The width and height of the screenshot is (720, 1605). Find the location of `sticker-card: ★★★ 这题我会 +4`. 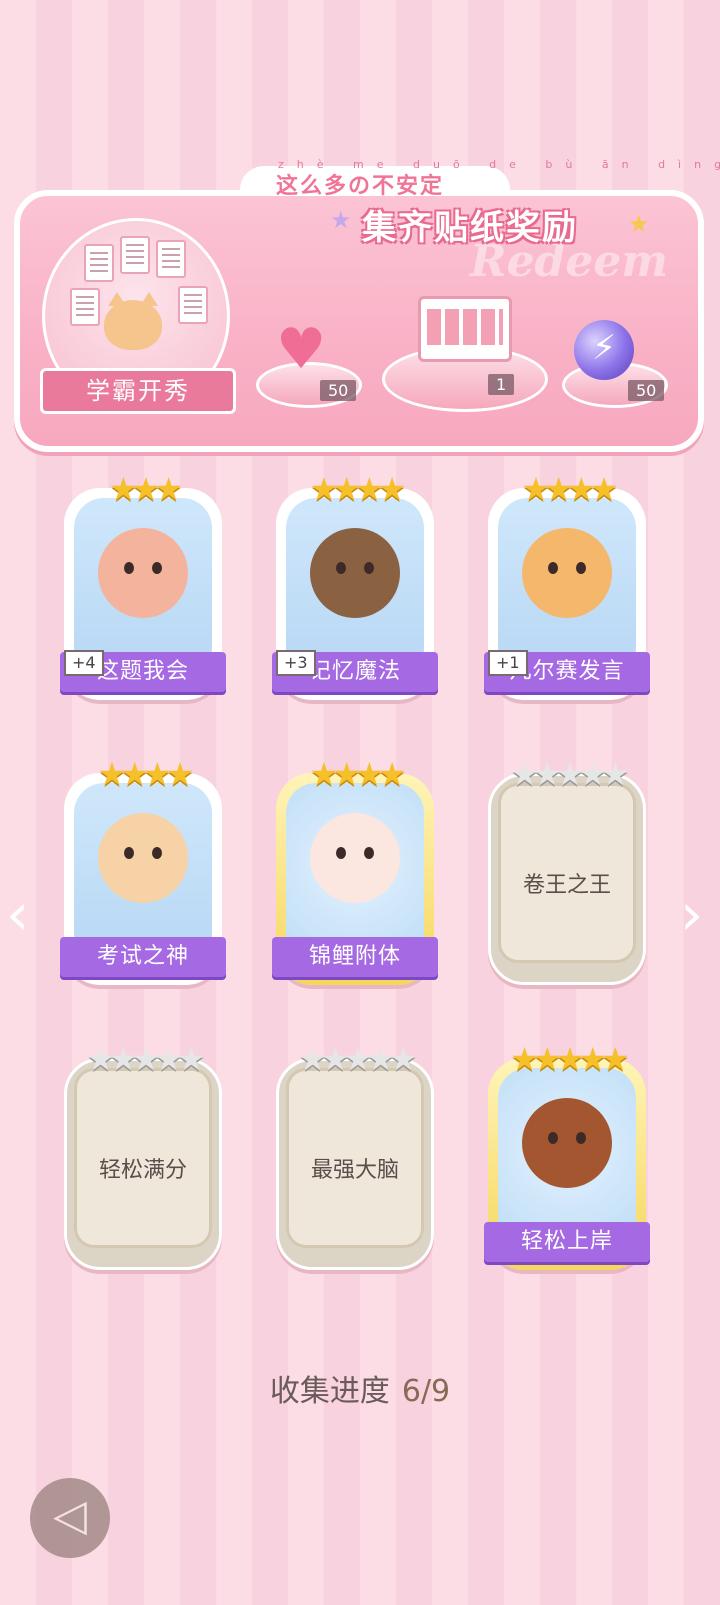

sticker-card: ★★★ 这题我会 +4 is located at coordinates (143, 585).